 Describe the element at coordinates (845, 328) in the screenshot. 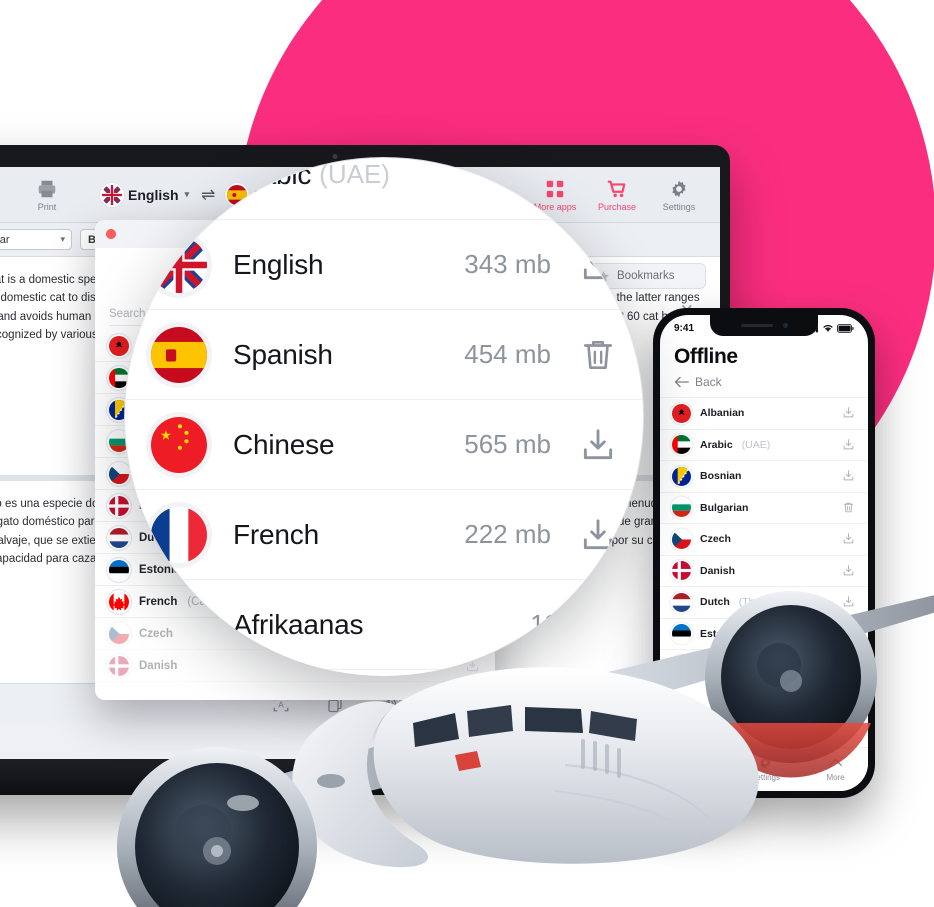

I see `battery-icon` at that location.